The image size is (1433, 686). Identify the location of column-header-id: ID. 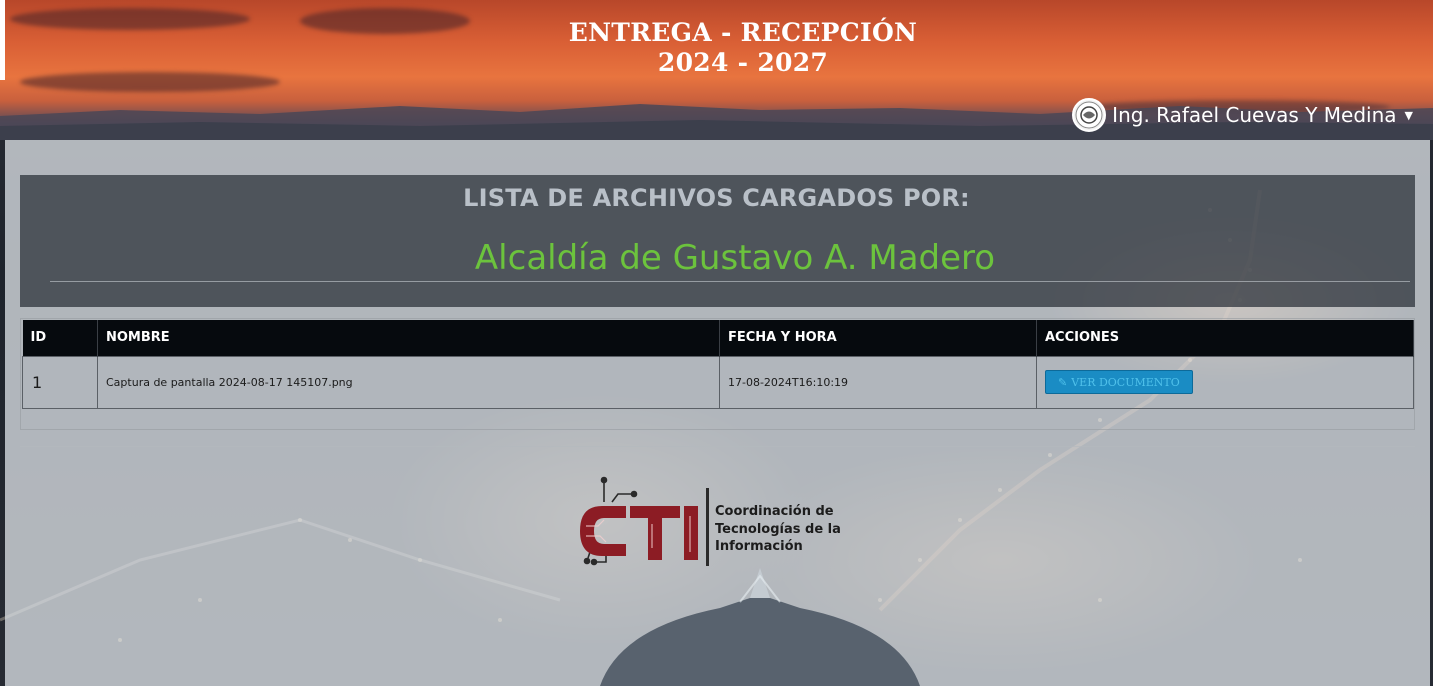
(60, 338).